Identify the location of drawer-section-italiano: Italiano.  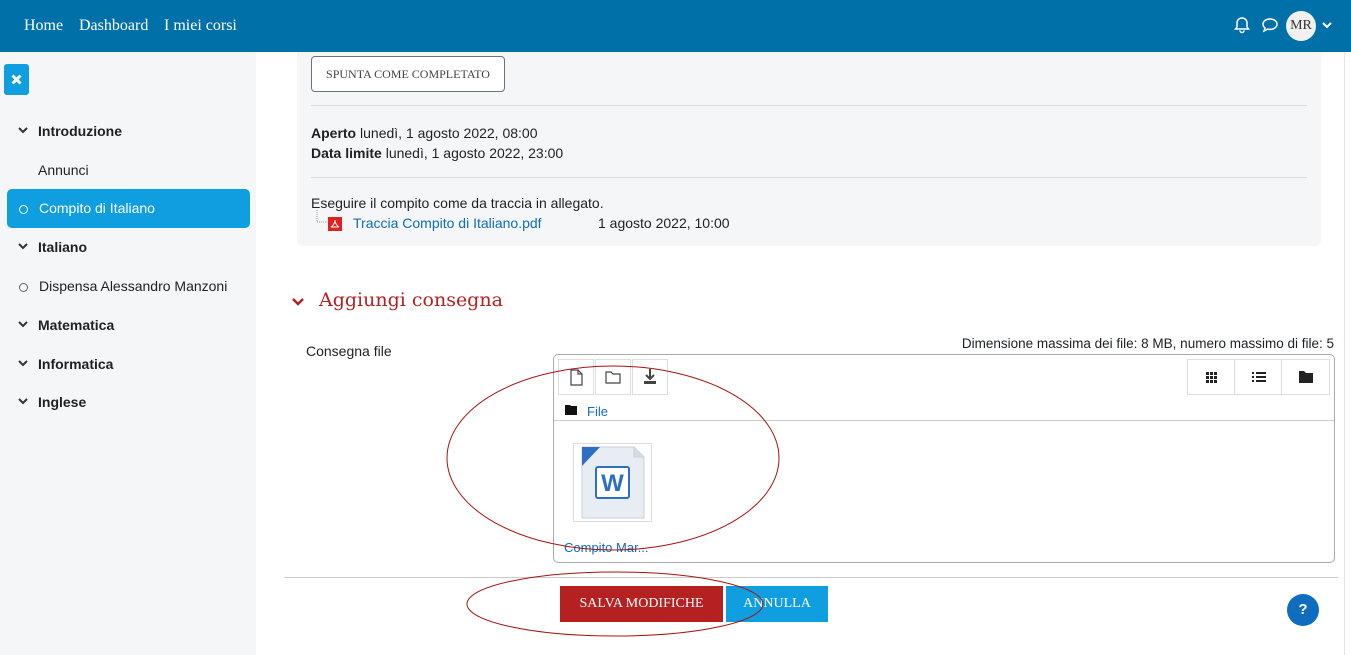
(166, 247).